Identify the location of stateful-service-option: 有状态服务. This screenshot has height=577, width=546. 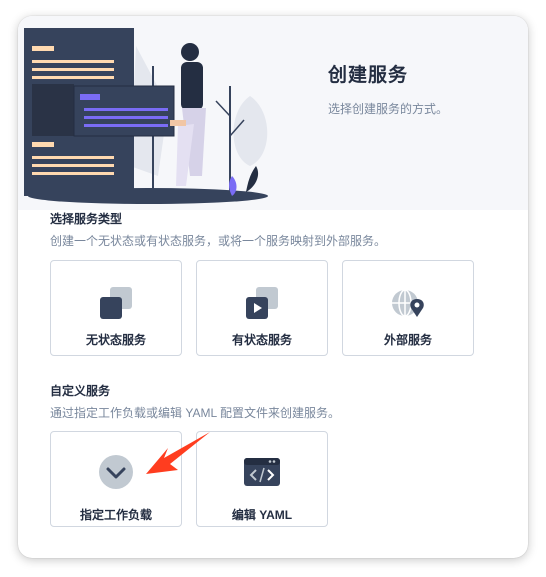
(262, 308).